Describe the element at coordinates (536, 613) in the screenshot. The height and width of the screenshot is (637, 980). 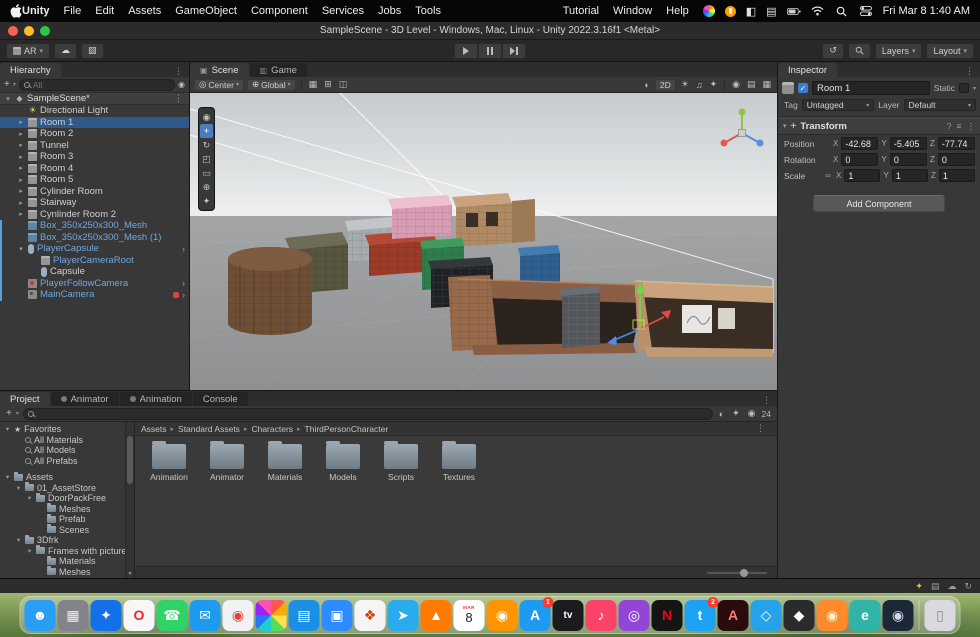
I see `app-store-icon: A1` at that location.